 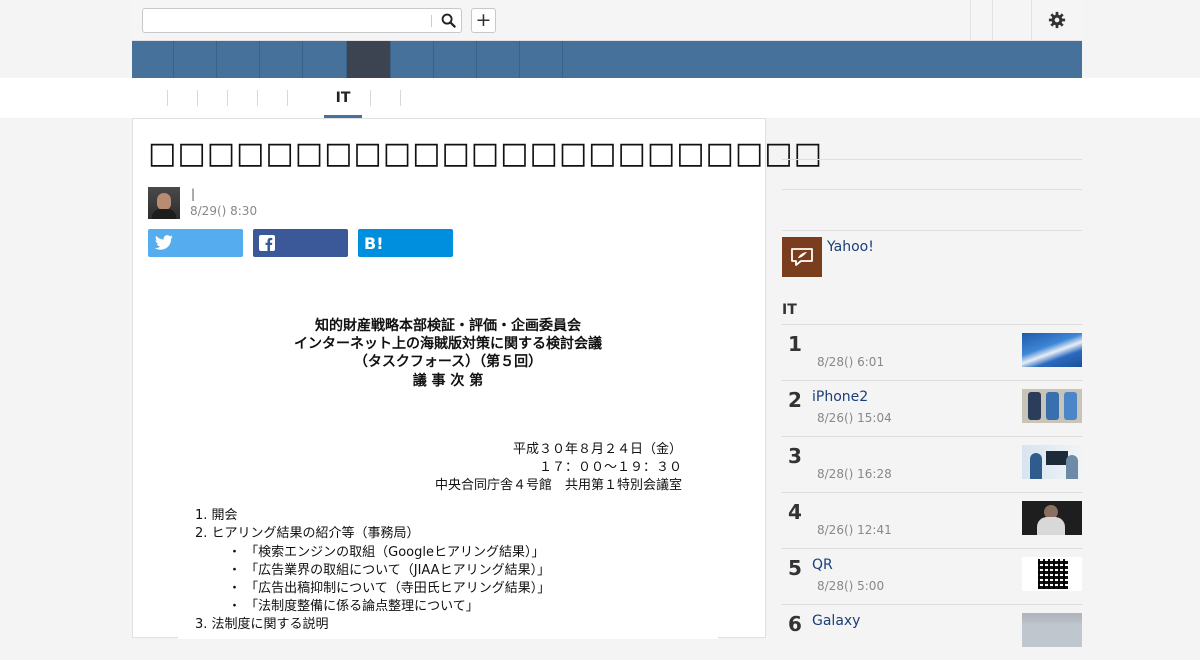 What do you see at coordinates (389, 570) in the screenshot?
I see `doc-agenda-subline: ・ 「広告業界の取組について（JIAAヒアリング結果）」` at bounding box center [389, 570].